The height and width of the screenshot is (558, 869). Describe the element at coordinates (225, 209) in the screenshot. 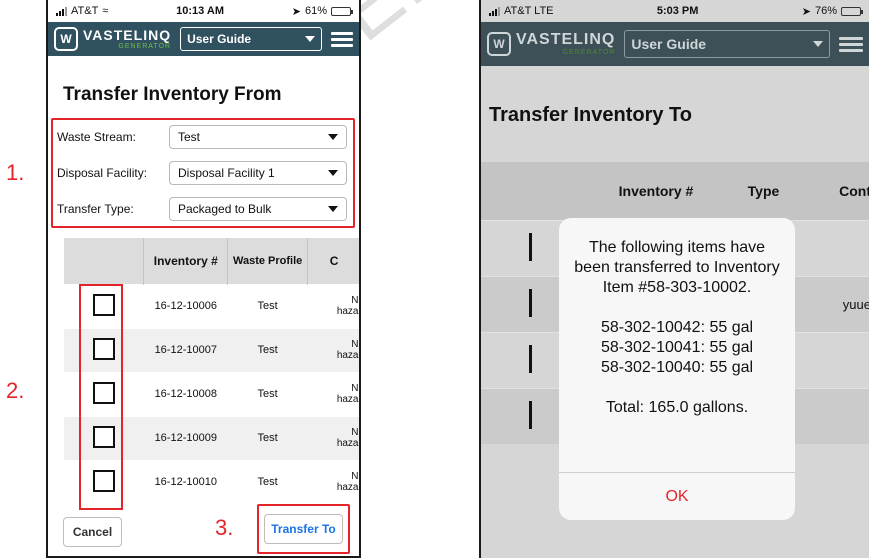

I see `transfer-type-value: Packaged to Bulk` at that location.